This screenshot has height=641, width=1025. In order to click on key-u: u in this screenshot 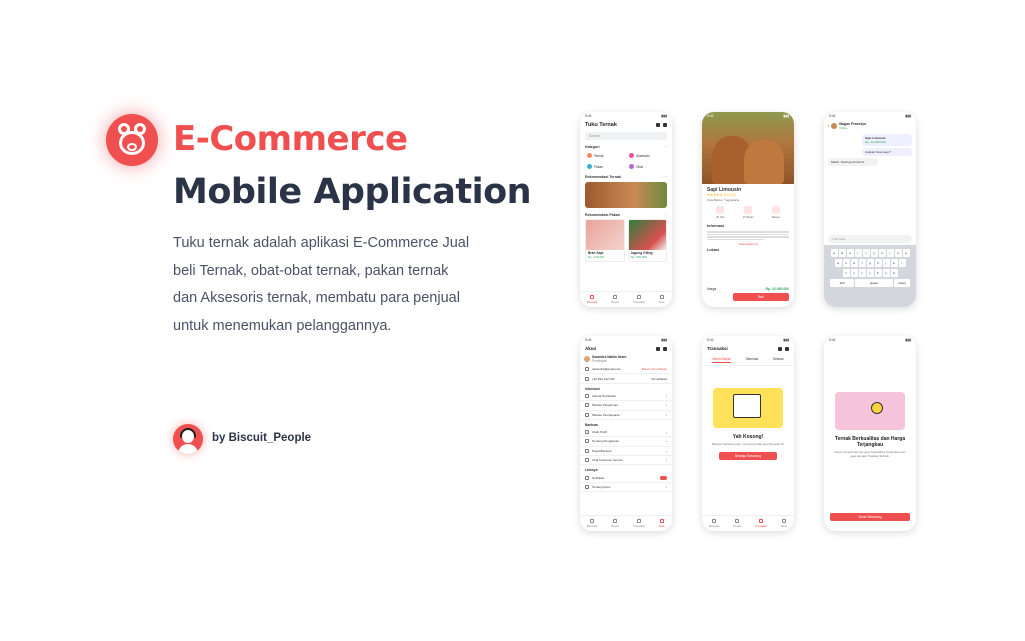, I will do `click(882, 253)`.